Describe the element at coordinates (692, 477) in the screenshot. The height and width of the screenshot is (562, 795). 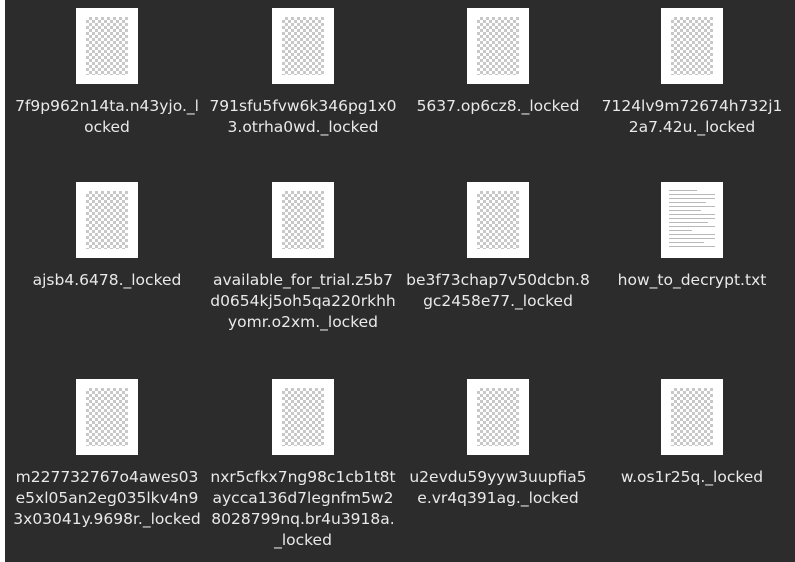
I see `file-name: w.os1r25q._locked` at that location.